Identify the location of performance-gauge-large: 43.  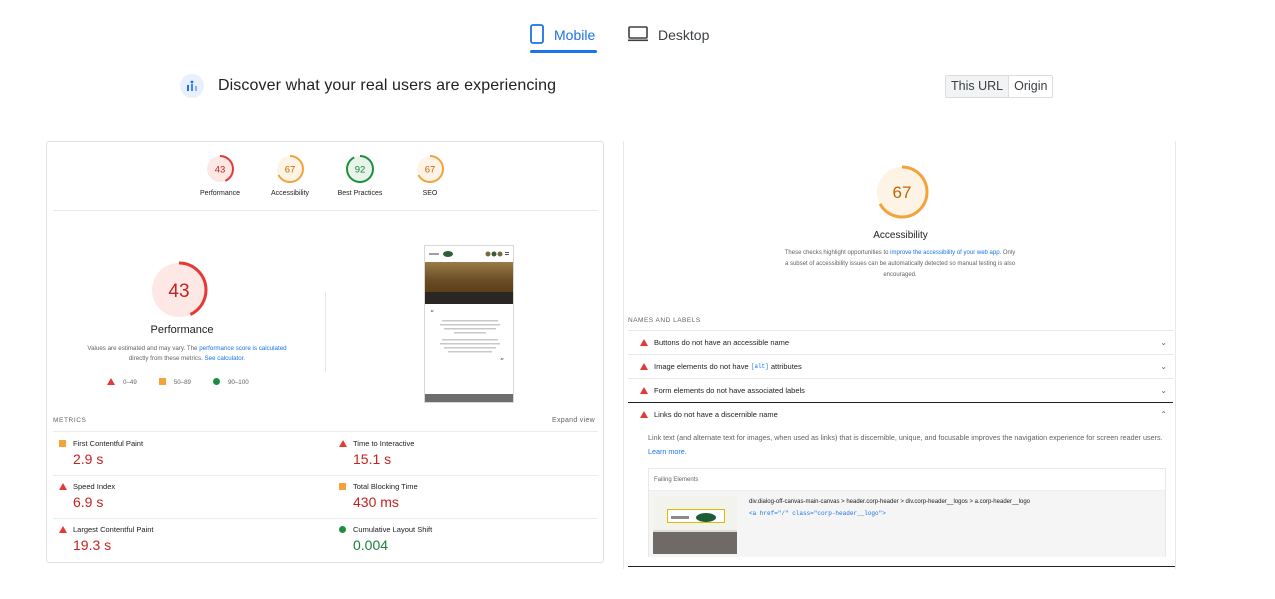
(179, 290).